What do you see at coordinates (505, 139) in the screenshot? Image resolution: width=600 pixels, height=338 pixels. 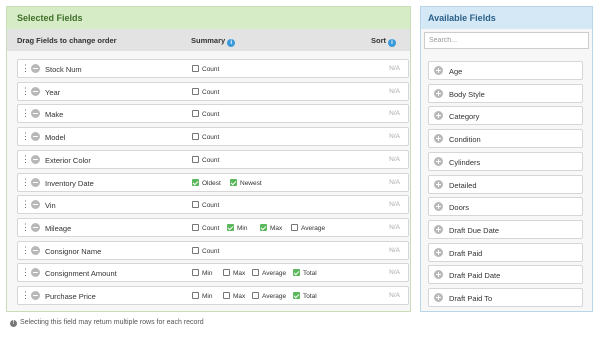 I see `available-field-item: Condition` at bounding box center [505, 139].